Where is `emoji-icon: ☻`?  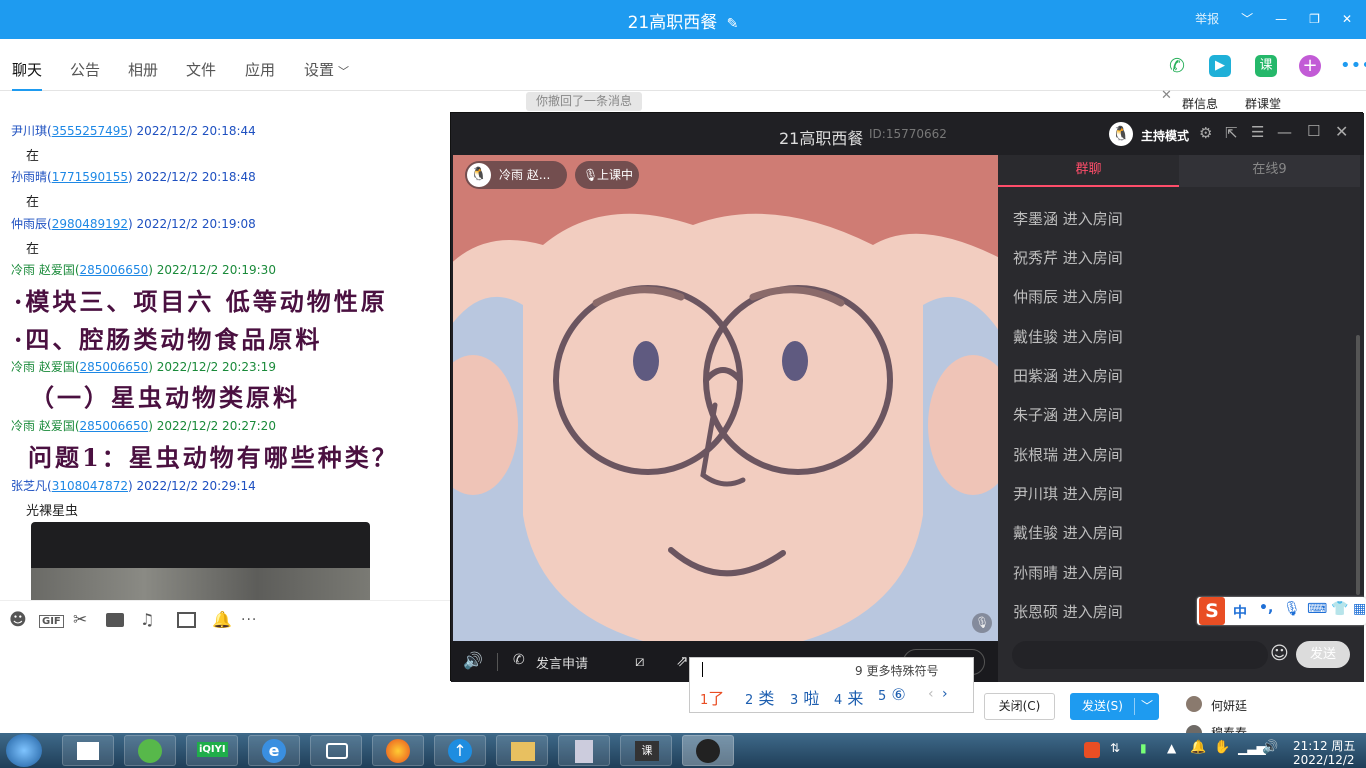
emoji-icon: ☻ is located at coordinates (18, 620).